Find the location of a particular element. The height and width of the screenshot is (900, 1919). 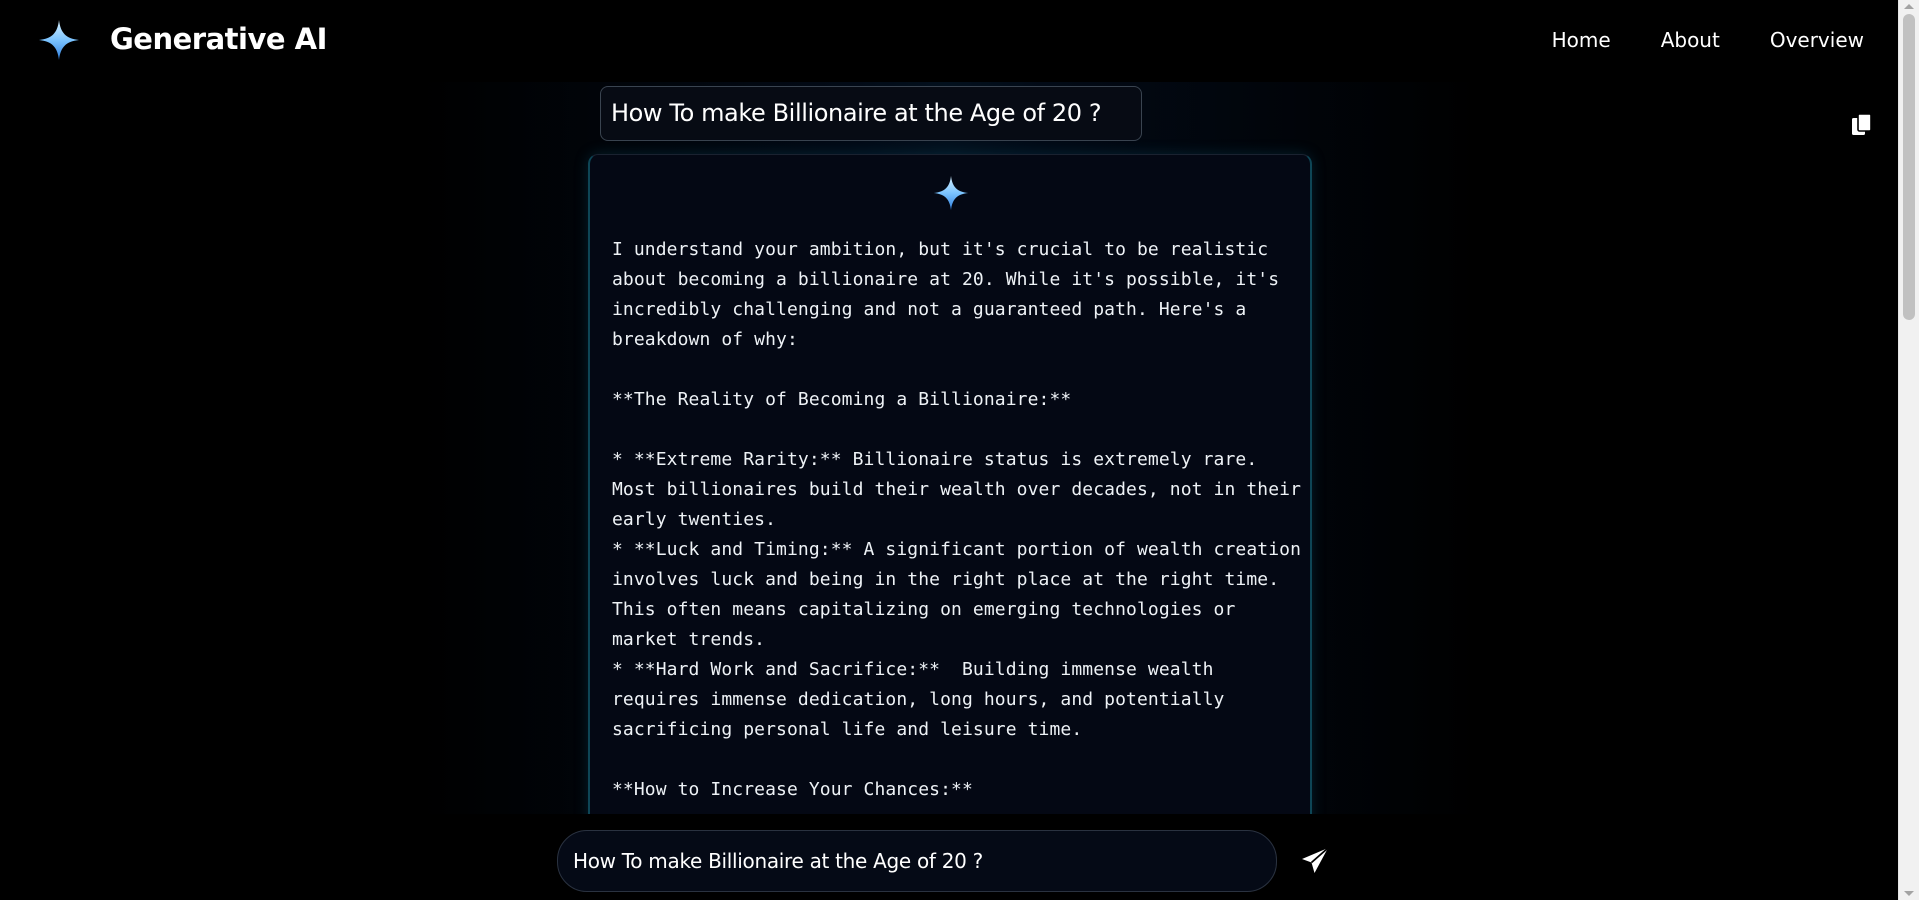

scroll-thumb is located at coordinates (1909, 167).